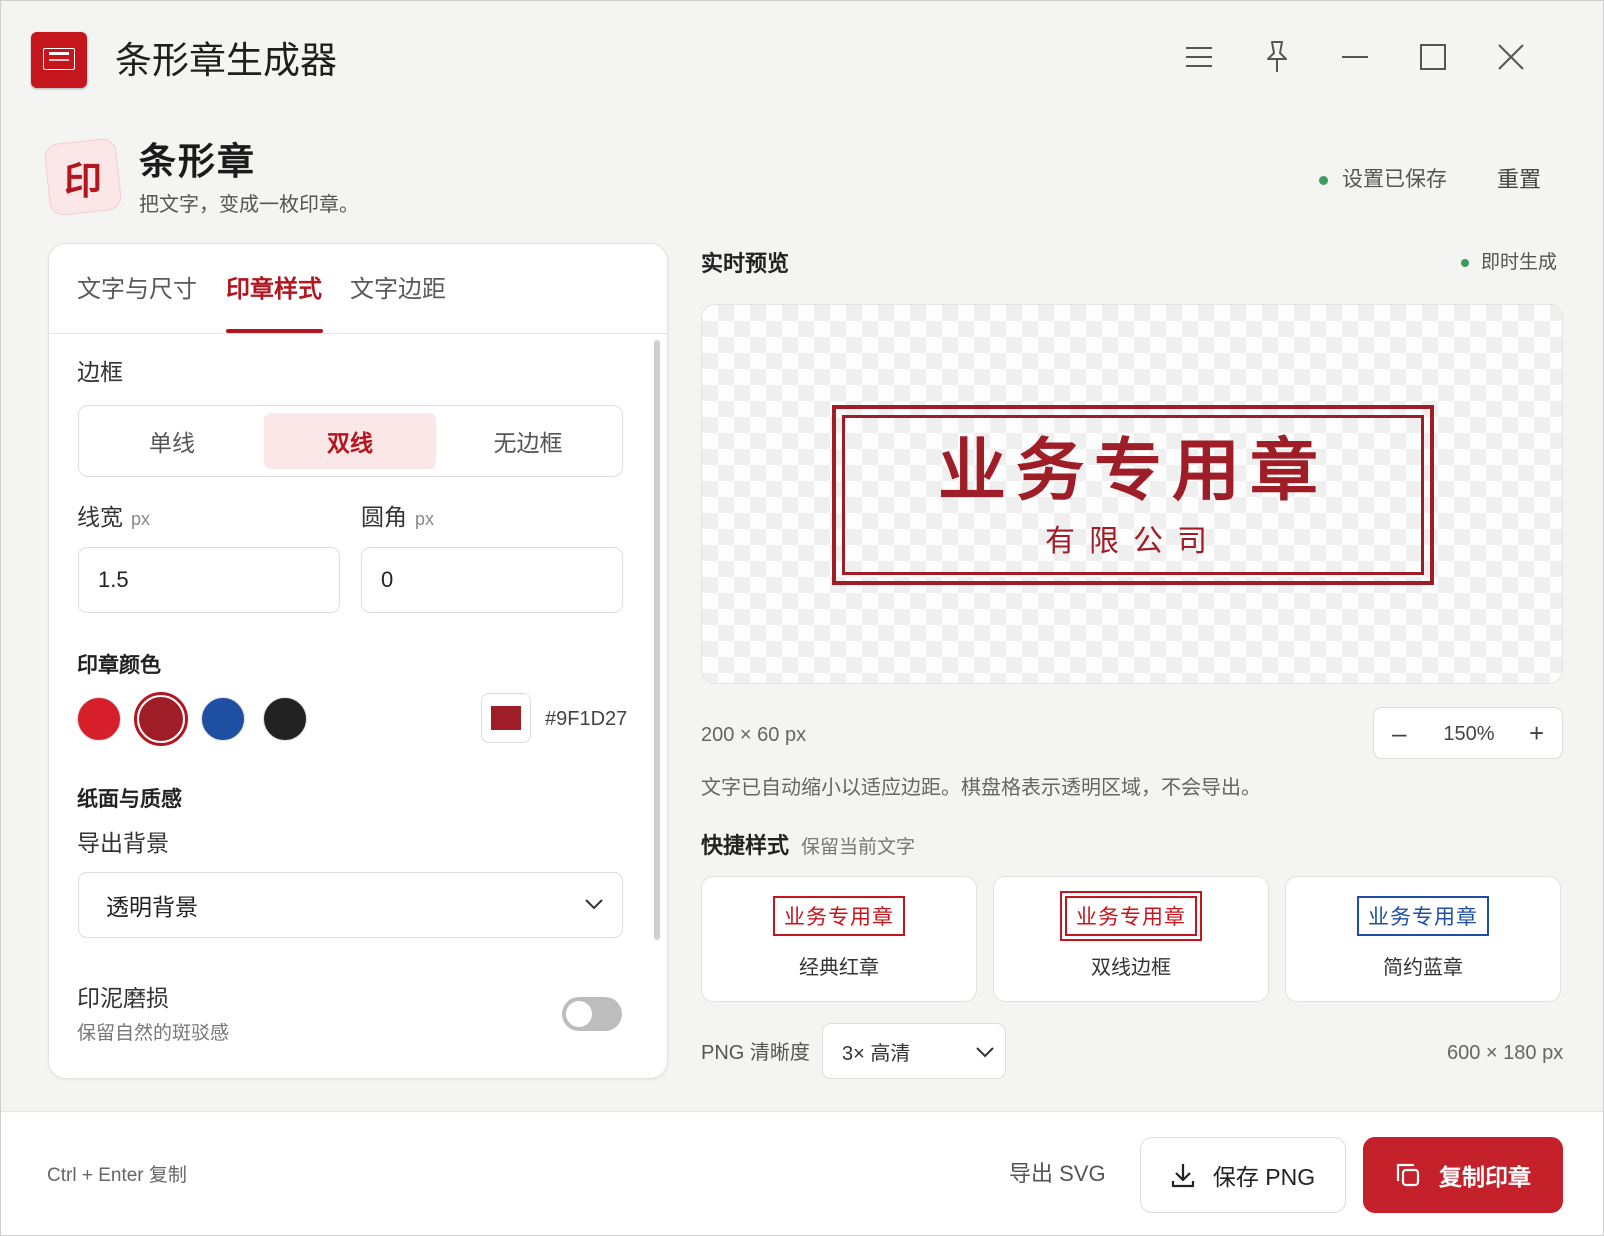 This screenshot has width=1604, height=1236. What do you see at coordinates (808, 845) in the screenshot?
I see `quick-styles-title: 快捷样式 保留当前文字` at bounding box center [808, 845].